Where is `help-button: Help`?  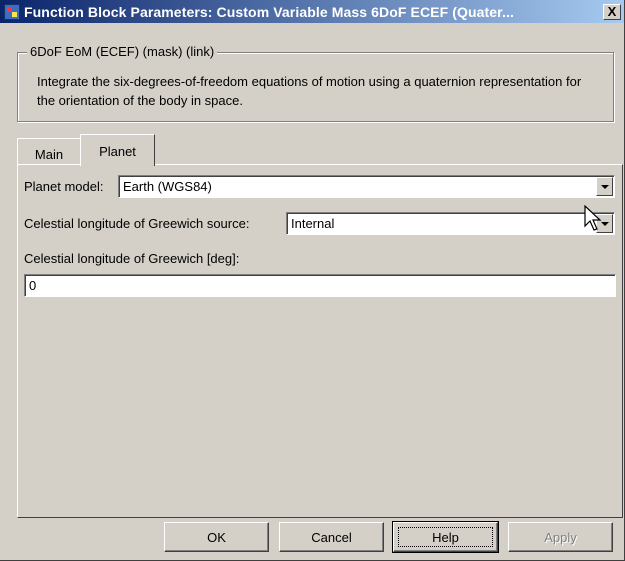
help-button: Help is located at coordinates (445, 537).